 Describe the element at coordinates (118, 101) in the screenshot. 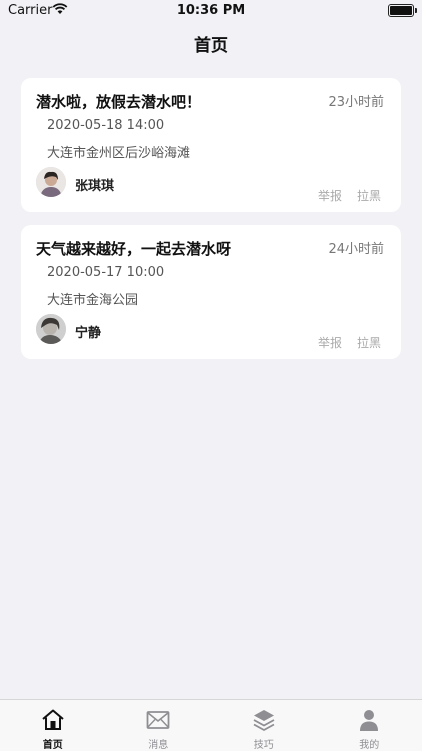

I see `post-title: 潜水啦，放假去潜水吧！` at that location.